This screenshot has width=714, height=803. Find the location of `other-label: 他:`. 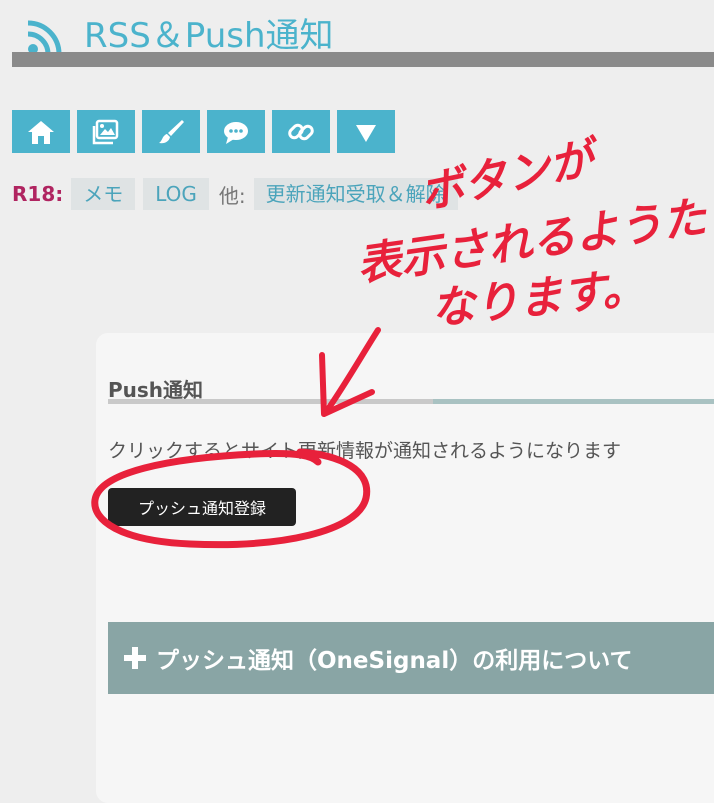

other-label: 他: is located at coordinates (232, 195).